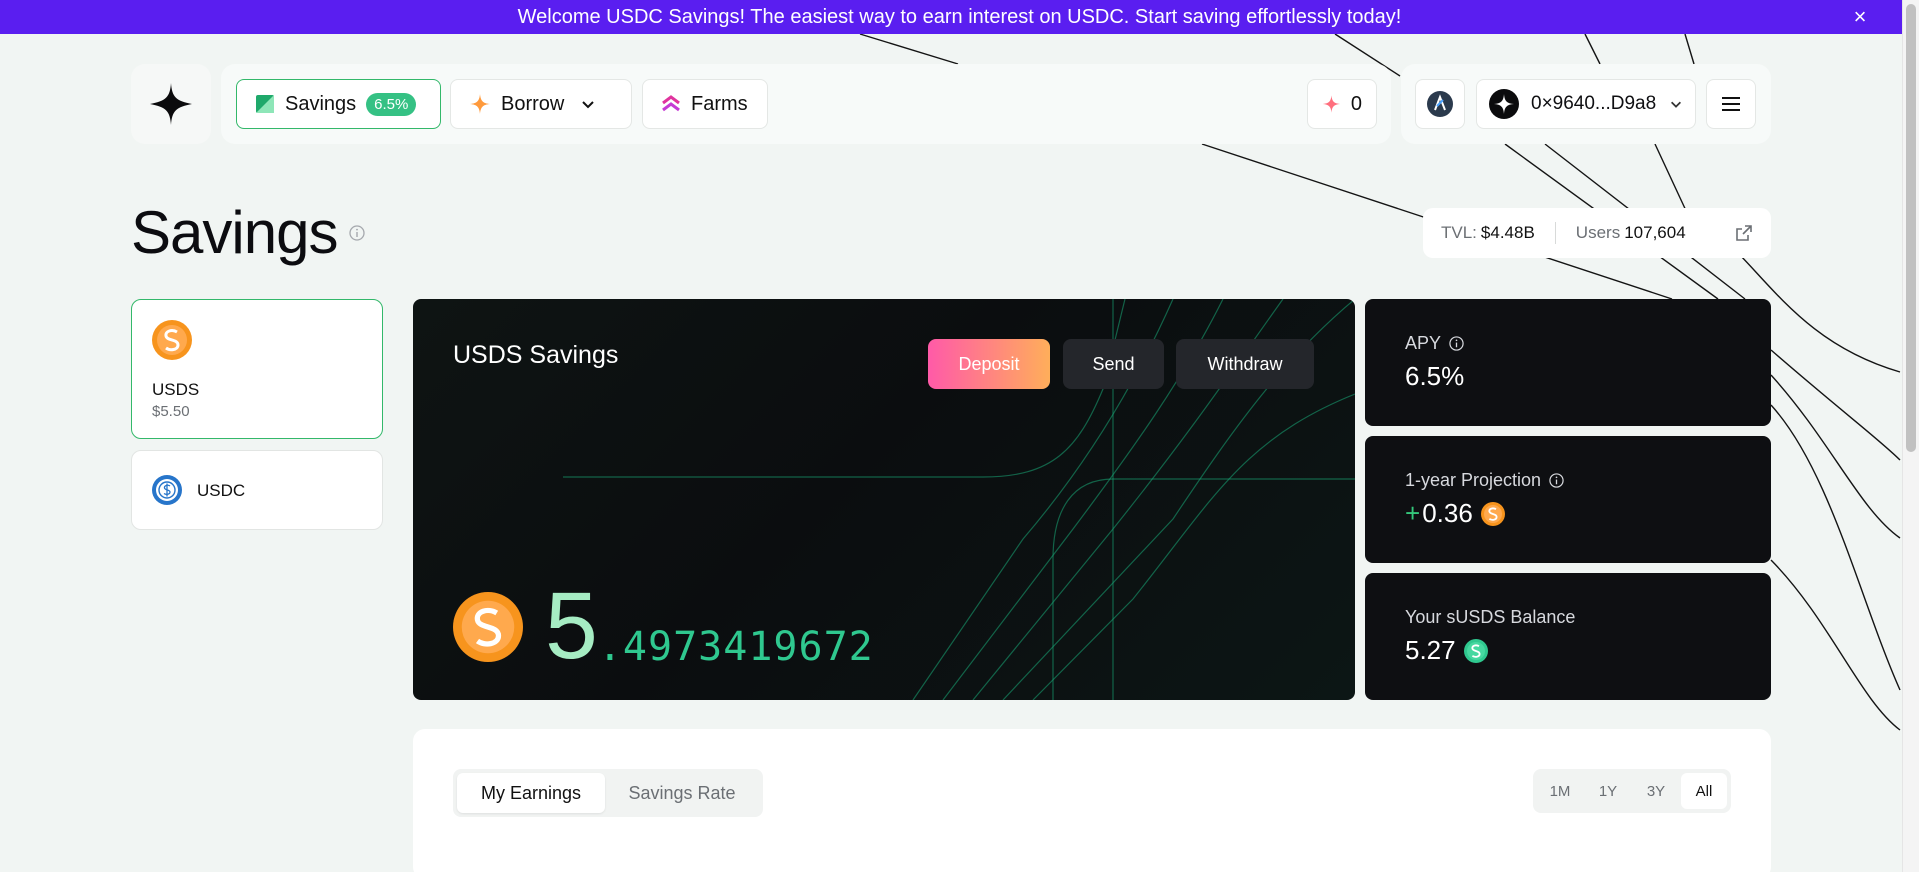 Image resolution: width=1919 pixels, height=872 pixels. I want to click on close-icon: ×, so click(1860, 17).